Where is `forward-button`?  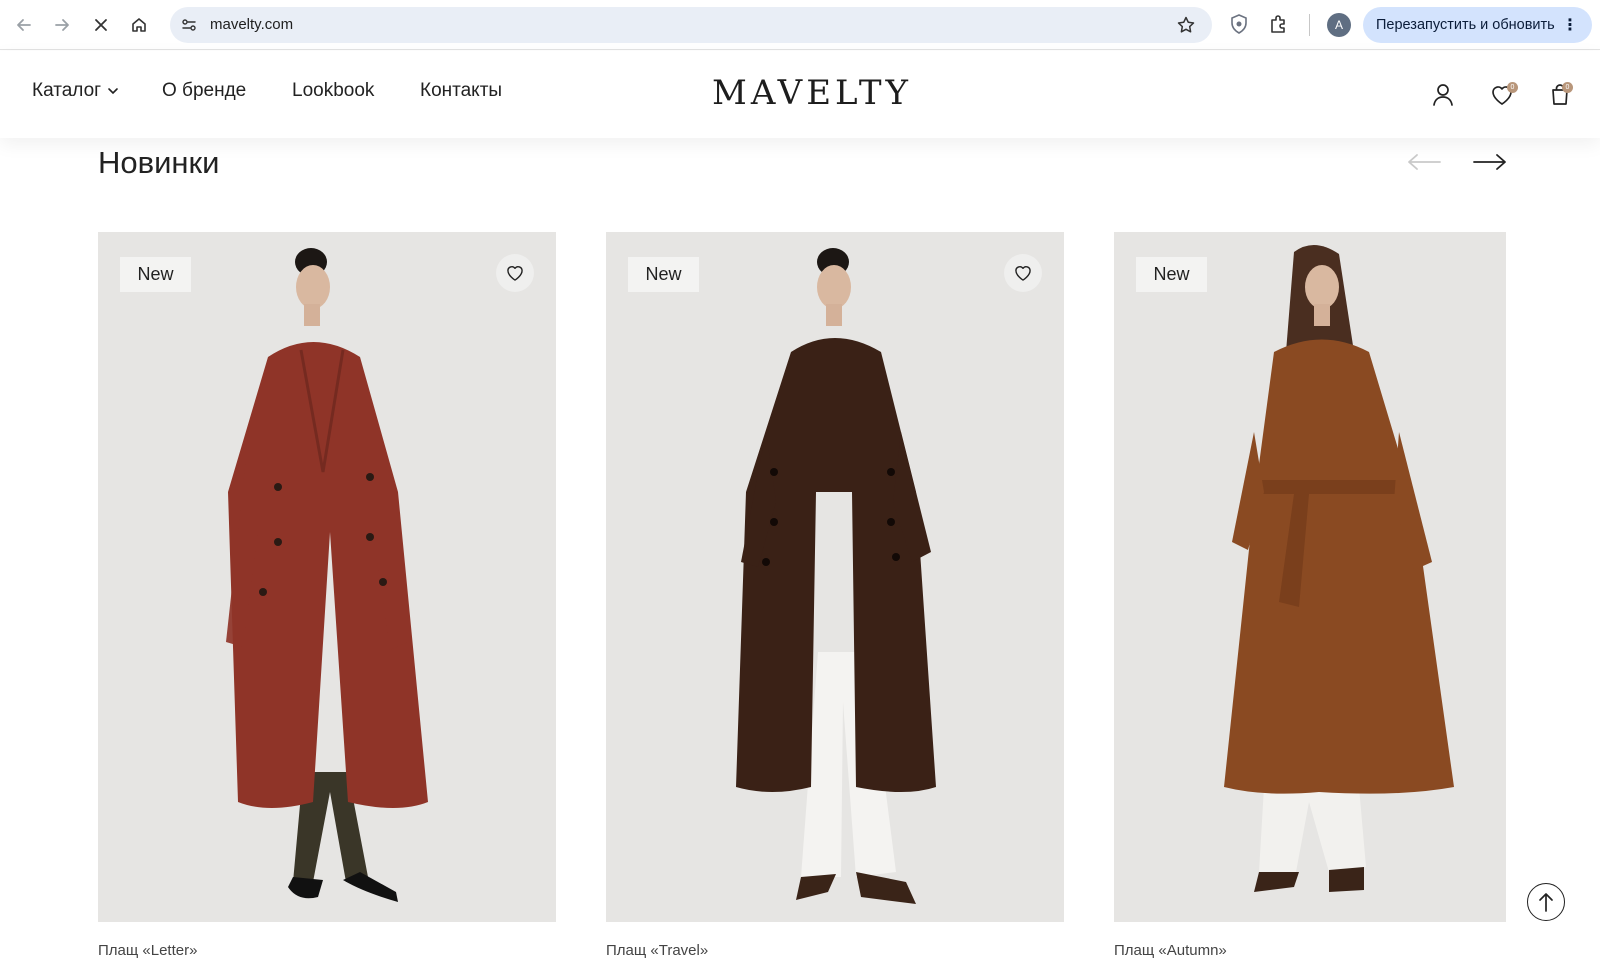
forward-button is located at coordinates (62, 25).